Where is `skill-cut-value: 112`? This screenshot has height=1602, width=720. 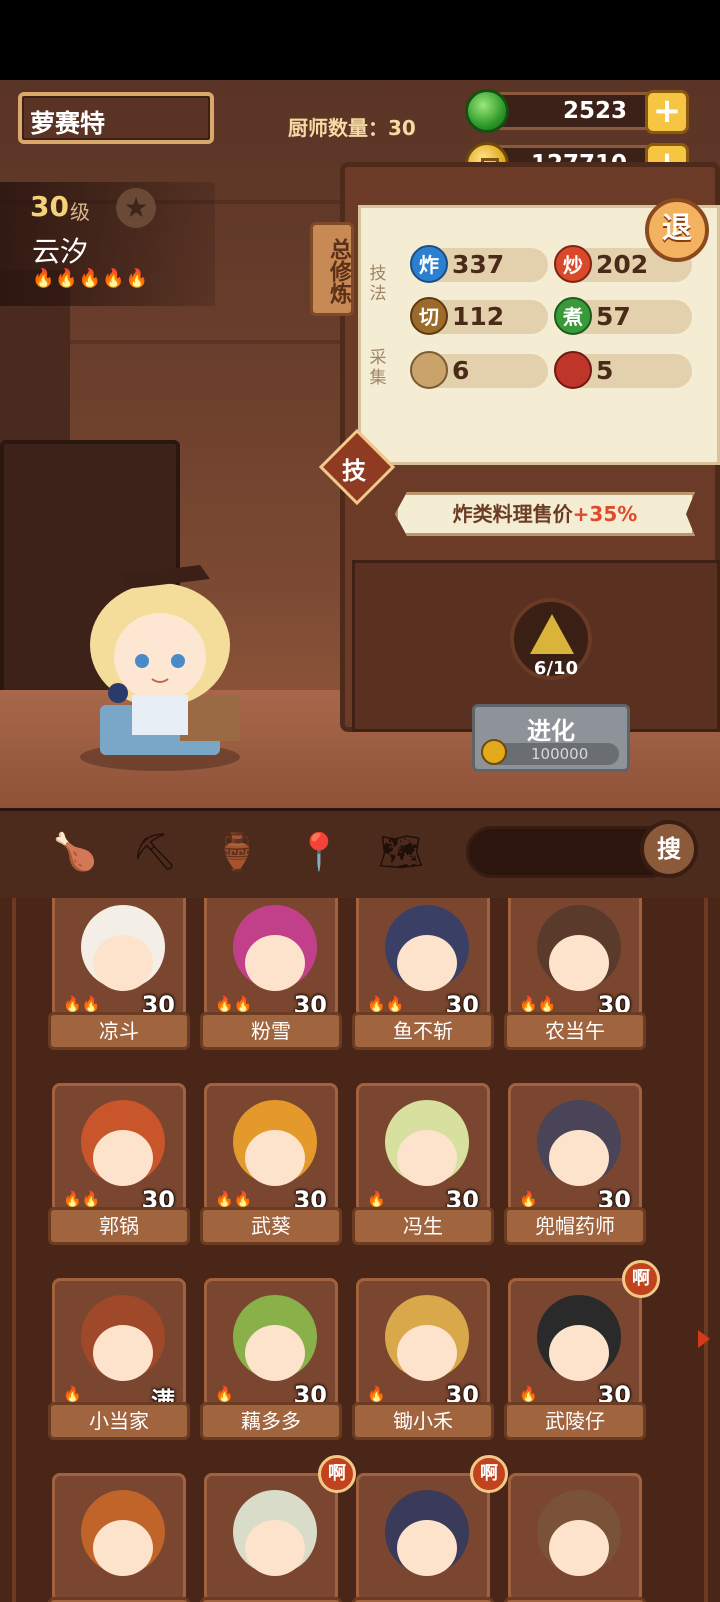
skill-cut-value: 112 is located at coordinates (478, 316).